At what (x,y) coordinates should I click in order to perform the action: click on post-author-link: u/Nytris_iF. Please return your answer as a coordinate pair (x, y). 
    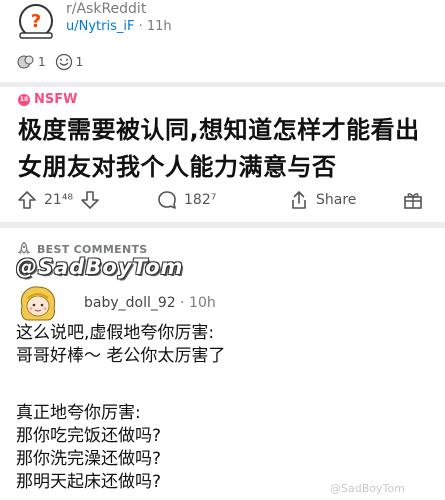
    Looking at the image, I should click on (100, 26).